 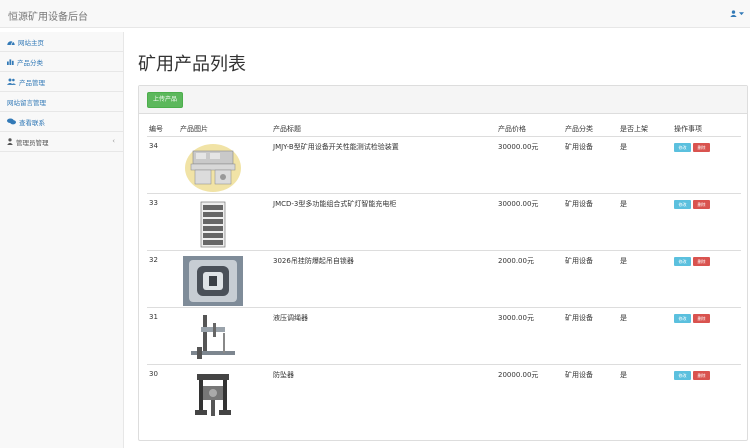 What do you see at coordinates (444, 392) in the screenshot?
I see `table-row: 30 防坠器 20000.00元 矿用设备 是 修改 删除` at bounding box center [444, 392].